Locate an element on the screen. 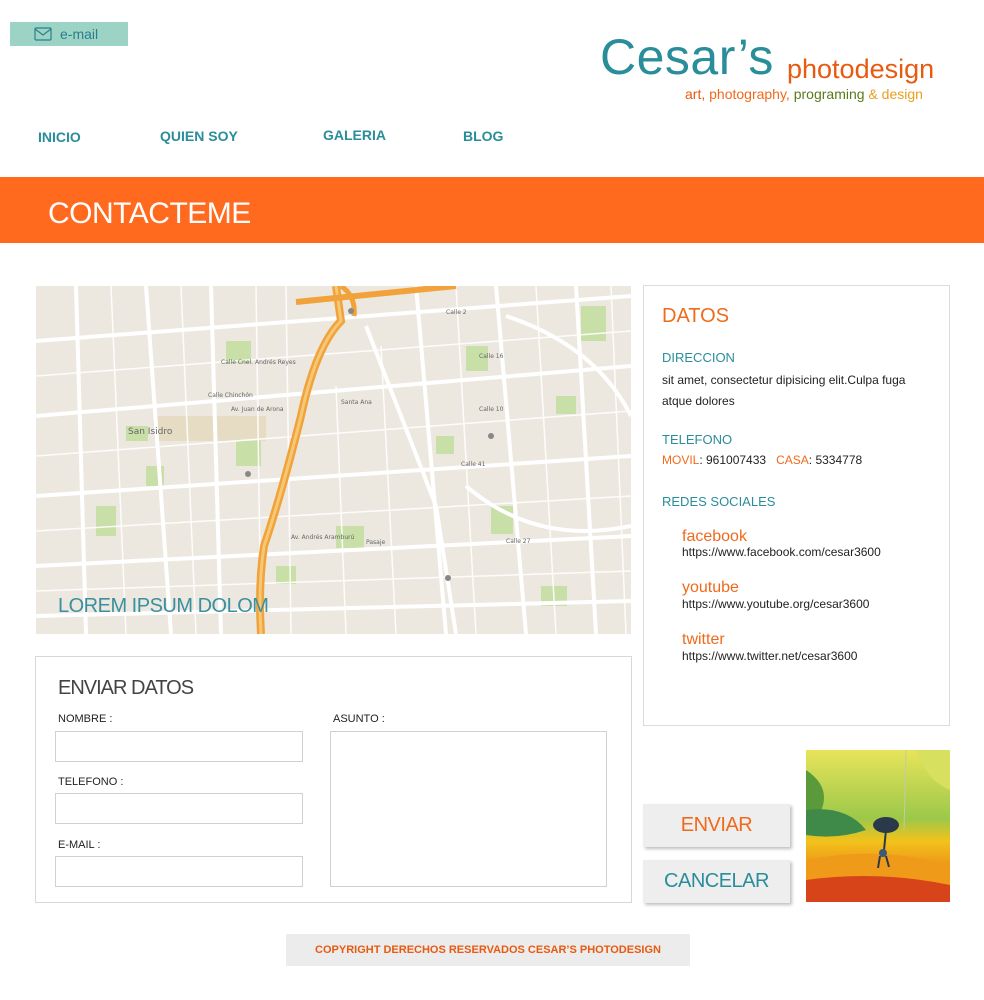 This screenshot has width=984, height=1000. tagline-art: art, is located at coordinates (695, 94).